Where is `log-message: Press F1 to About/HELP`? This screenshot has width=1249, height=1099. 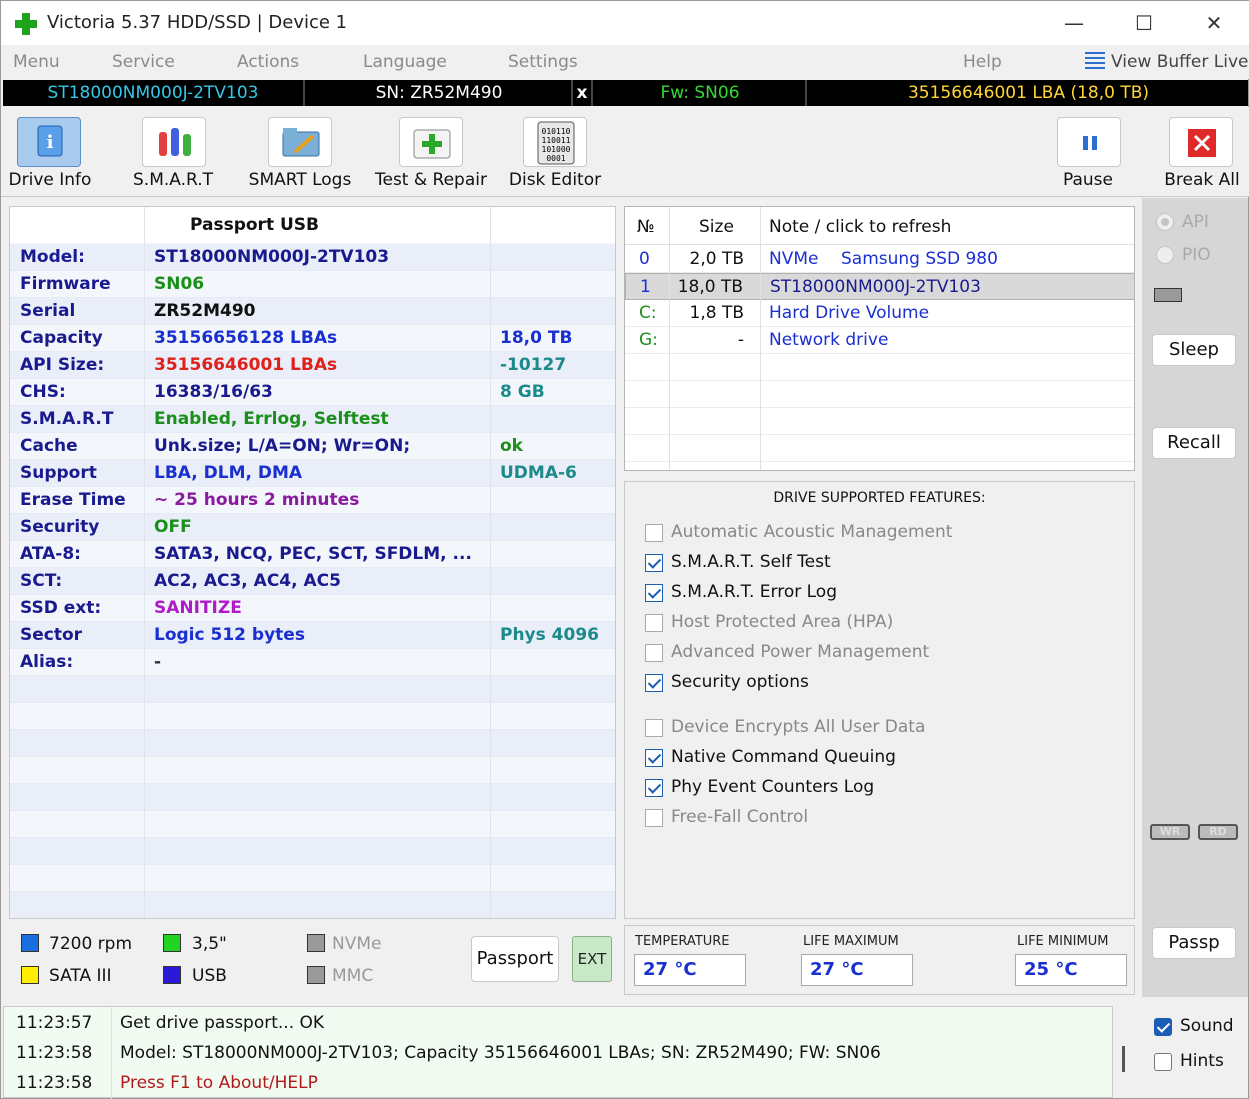
log-message: Press F1 to About/HELP is located at coordinates (219, 1083).